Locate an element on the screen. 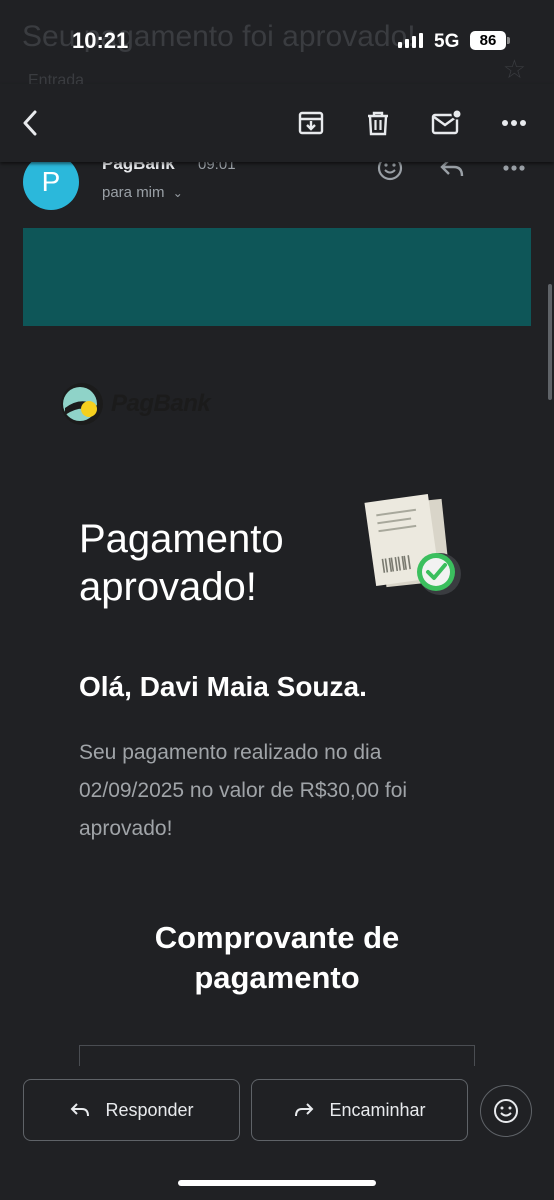  logo-text: PagBank is located at coordinates (161, 403).